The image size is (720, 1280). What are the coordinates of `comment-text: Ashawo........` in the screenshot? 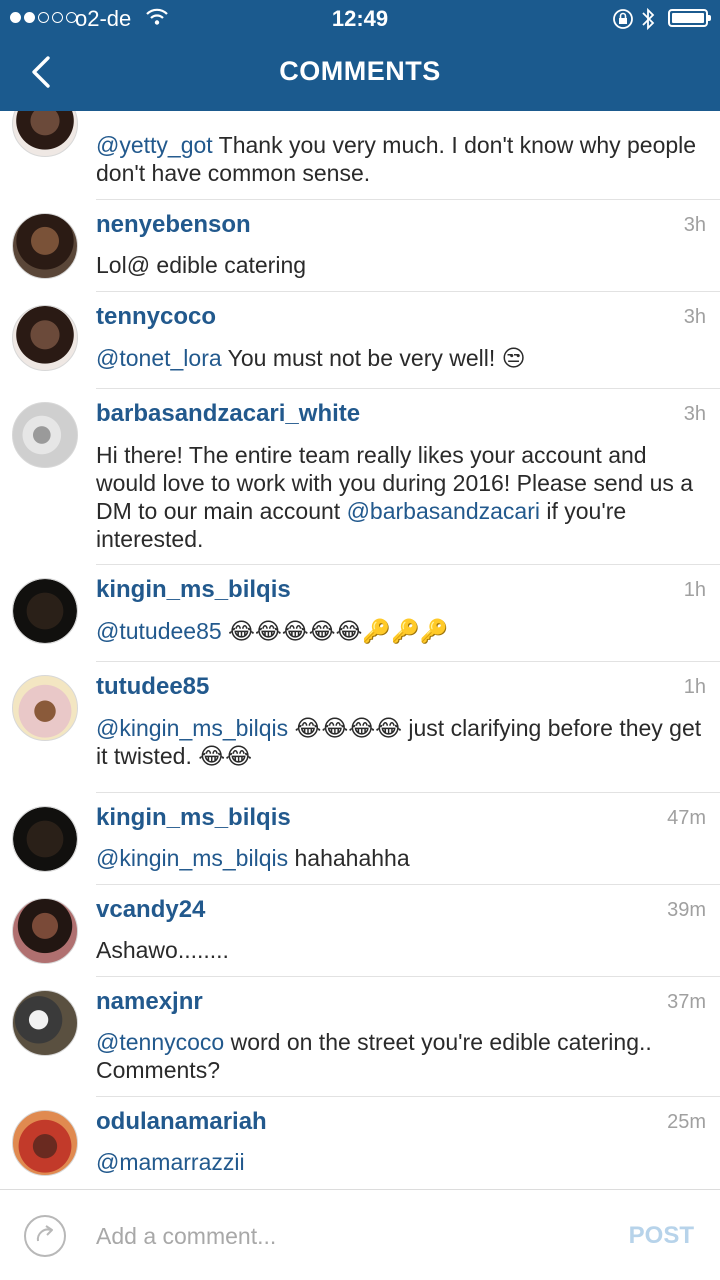 It's located at (162, 950).